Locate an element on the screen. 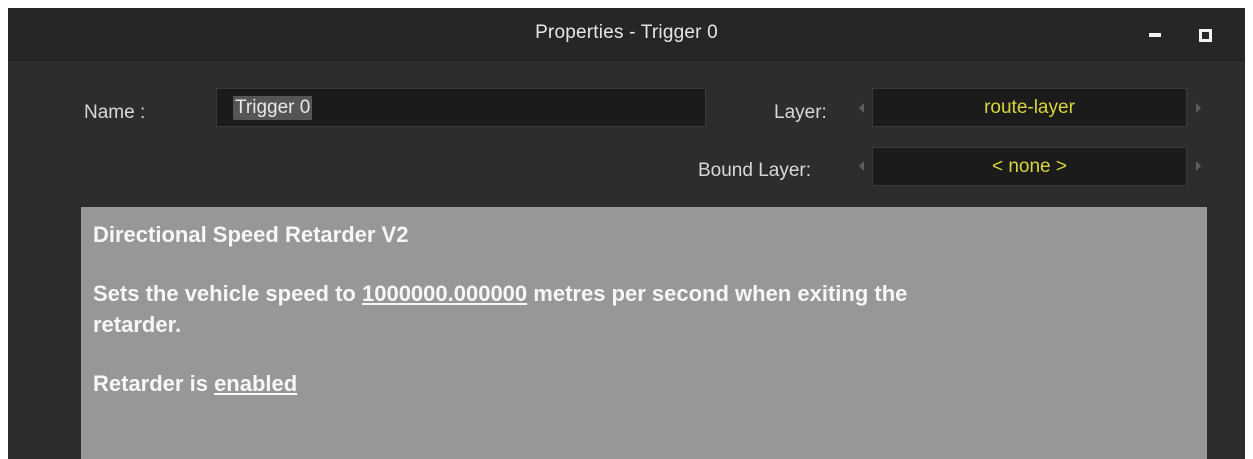  layer-next-arrow-icon is located at coordinates (1198, 108).